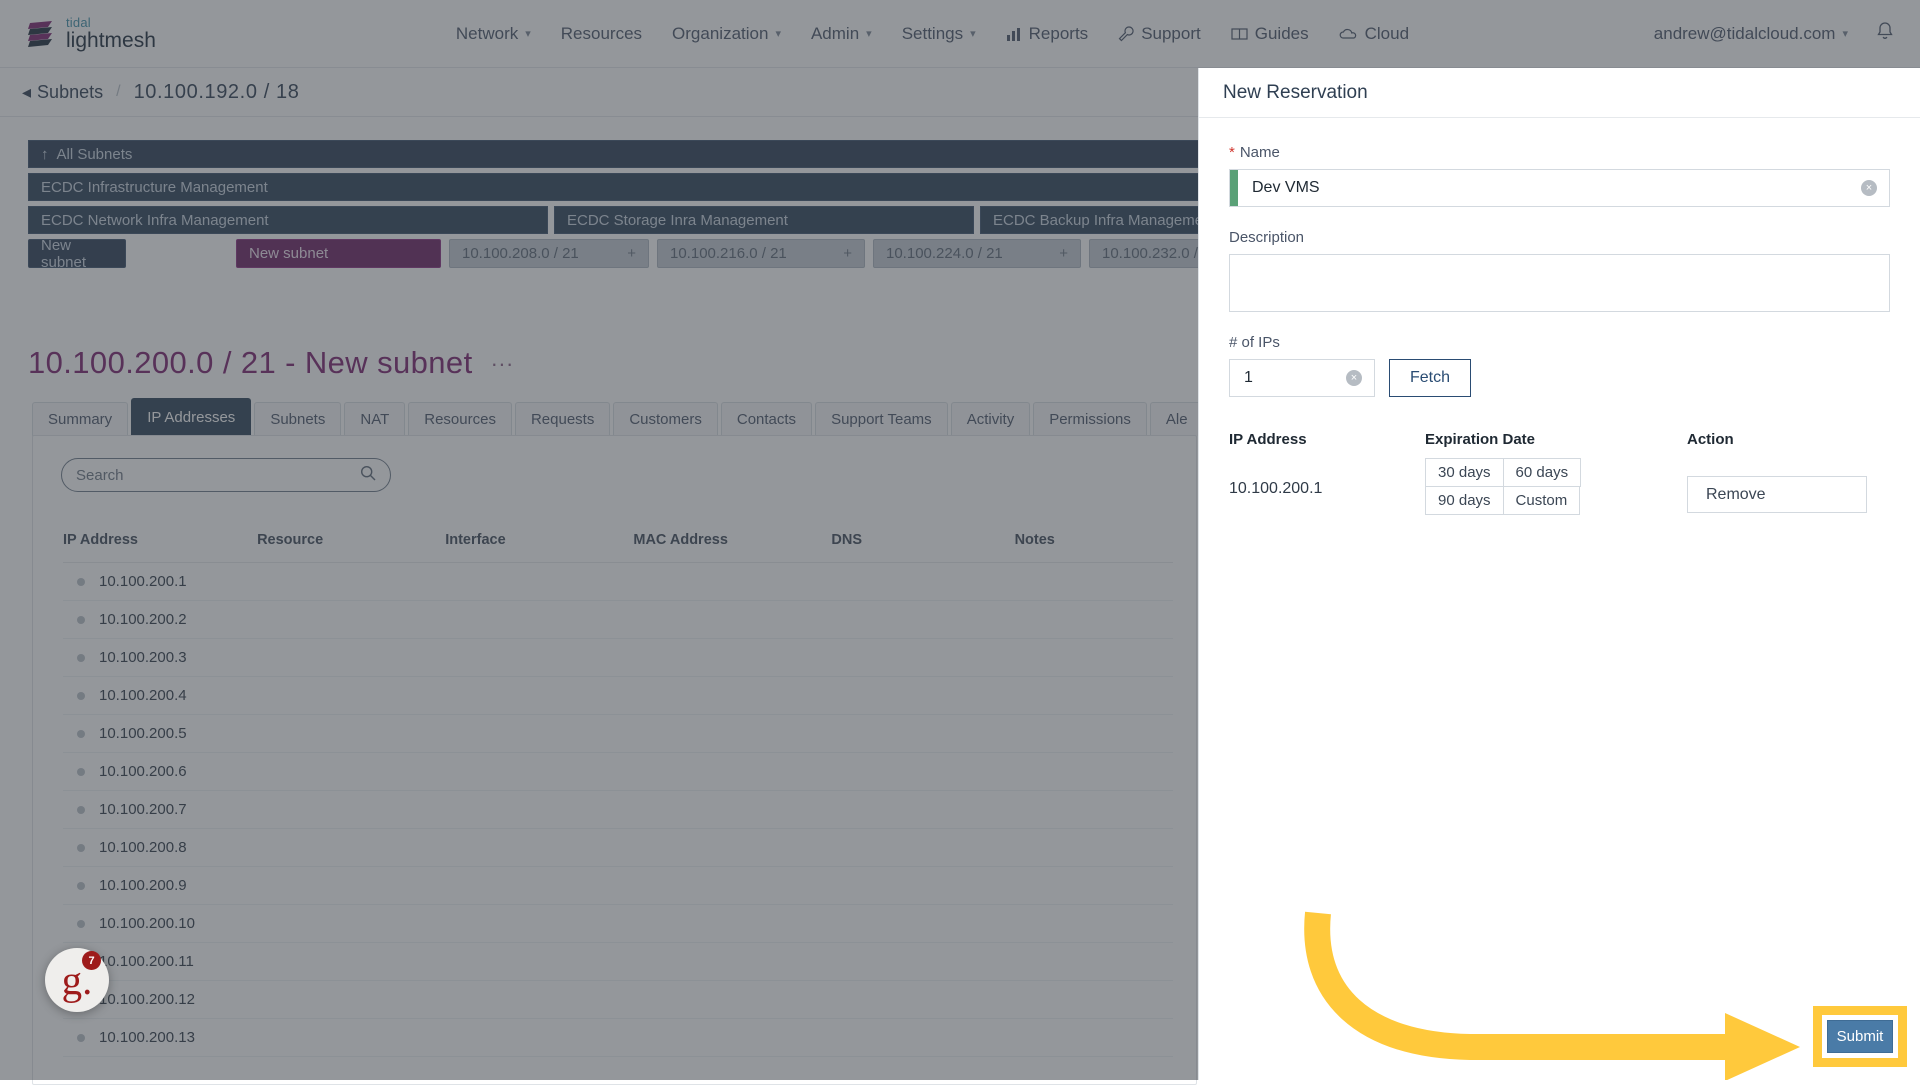 Image resolution: width=1920 pixels, height=1085 pixels. I want to click on tab-label: Summary, so click(80, 419).